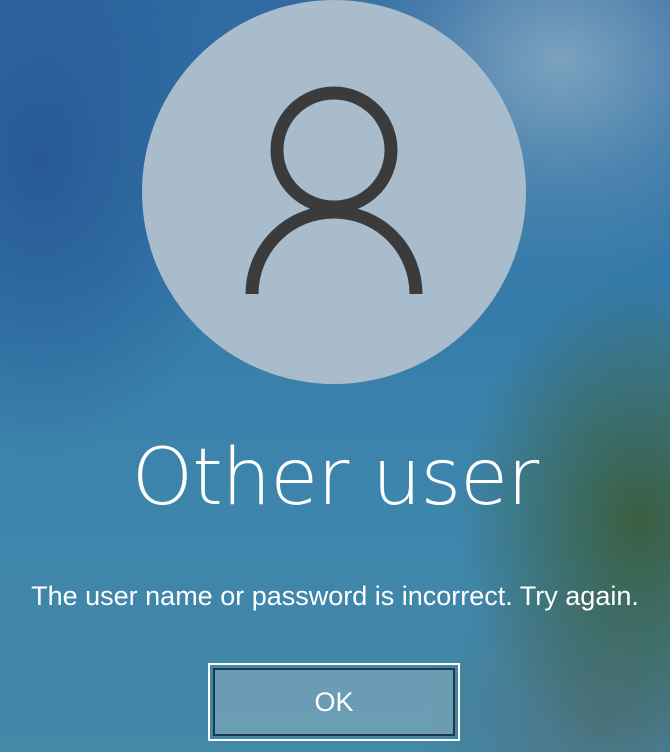 The image size is (670, 752). I want to click on ok-button-label: OK, so click(334, 702).